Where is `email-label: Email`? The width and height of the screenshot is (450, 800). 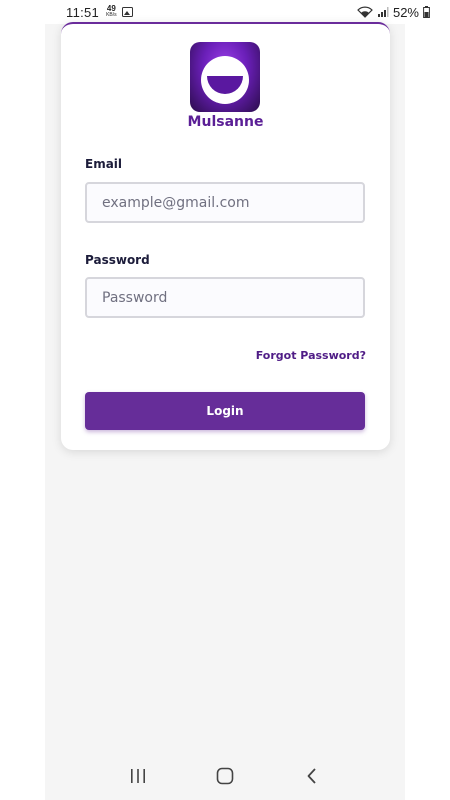 email-label: Email is located at coordinates (104, 164).